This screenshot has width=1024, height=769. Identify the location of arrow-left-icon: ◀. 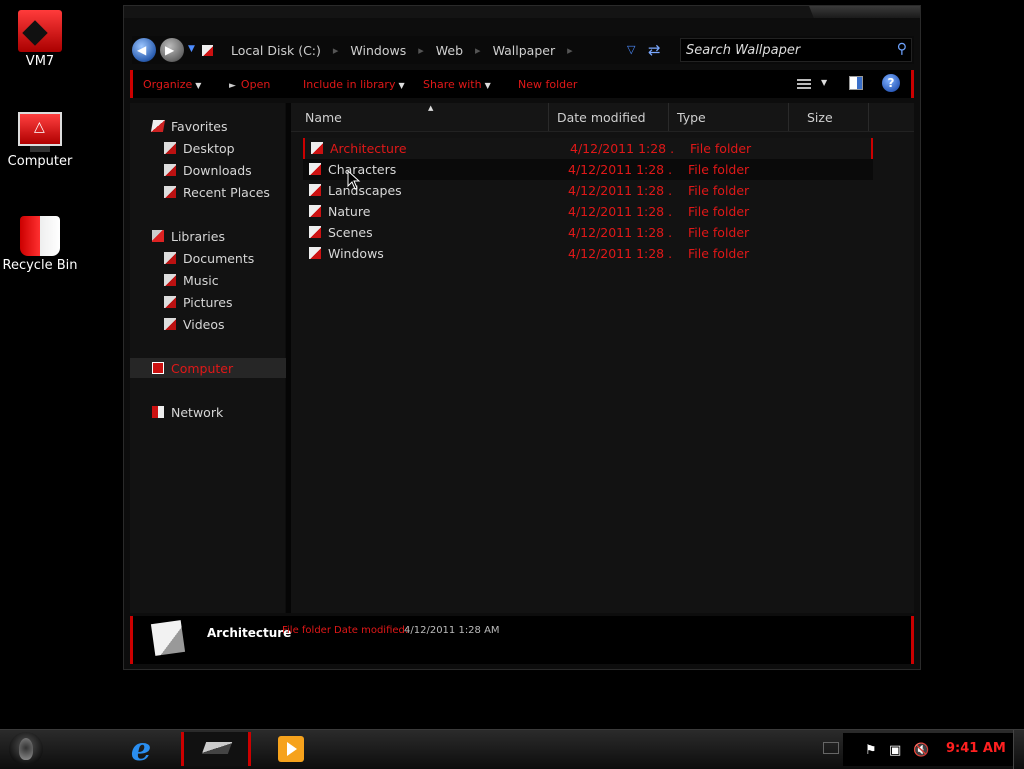
(142, 50).